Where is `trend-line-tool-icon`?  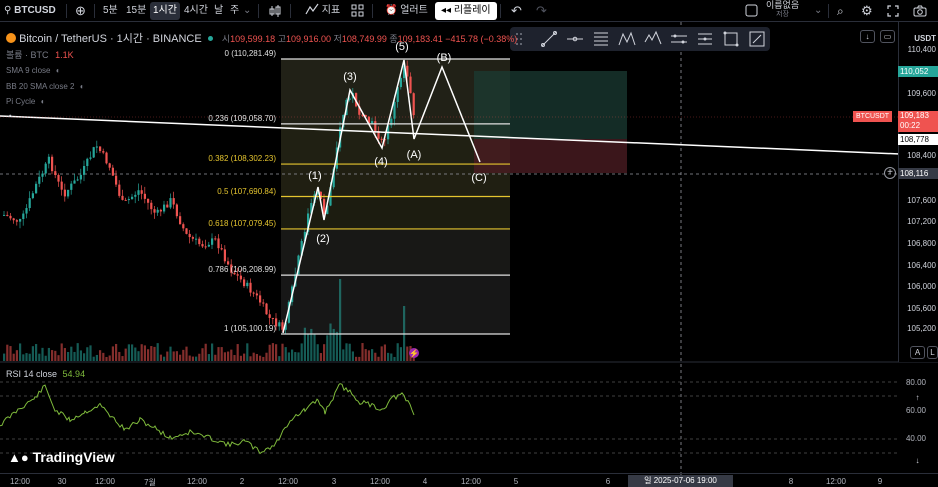
trend-line-tool-icon is located at coordinates (549, 39).